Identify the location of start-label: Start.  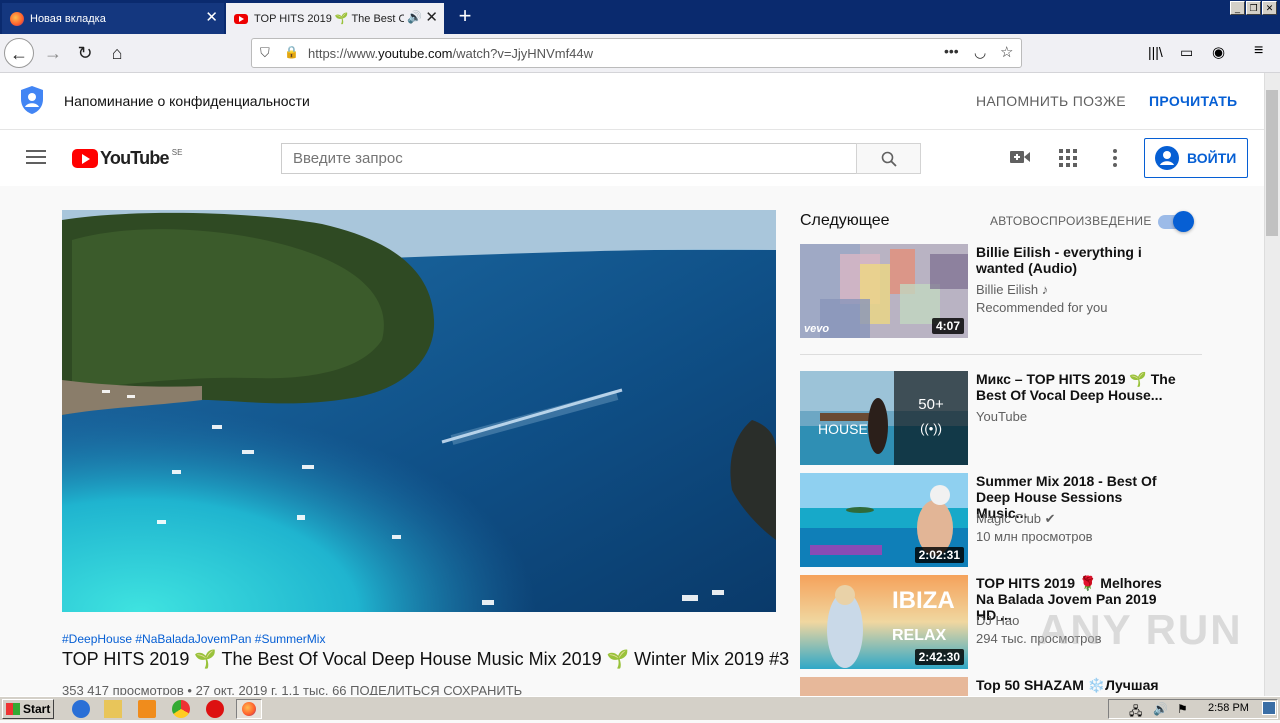
(37, 709).